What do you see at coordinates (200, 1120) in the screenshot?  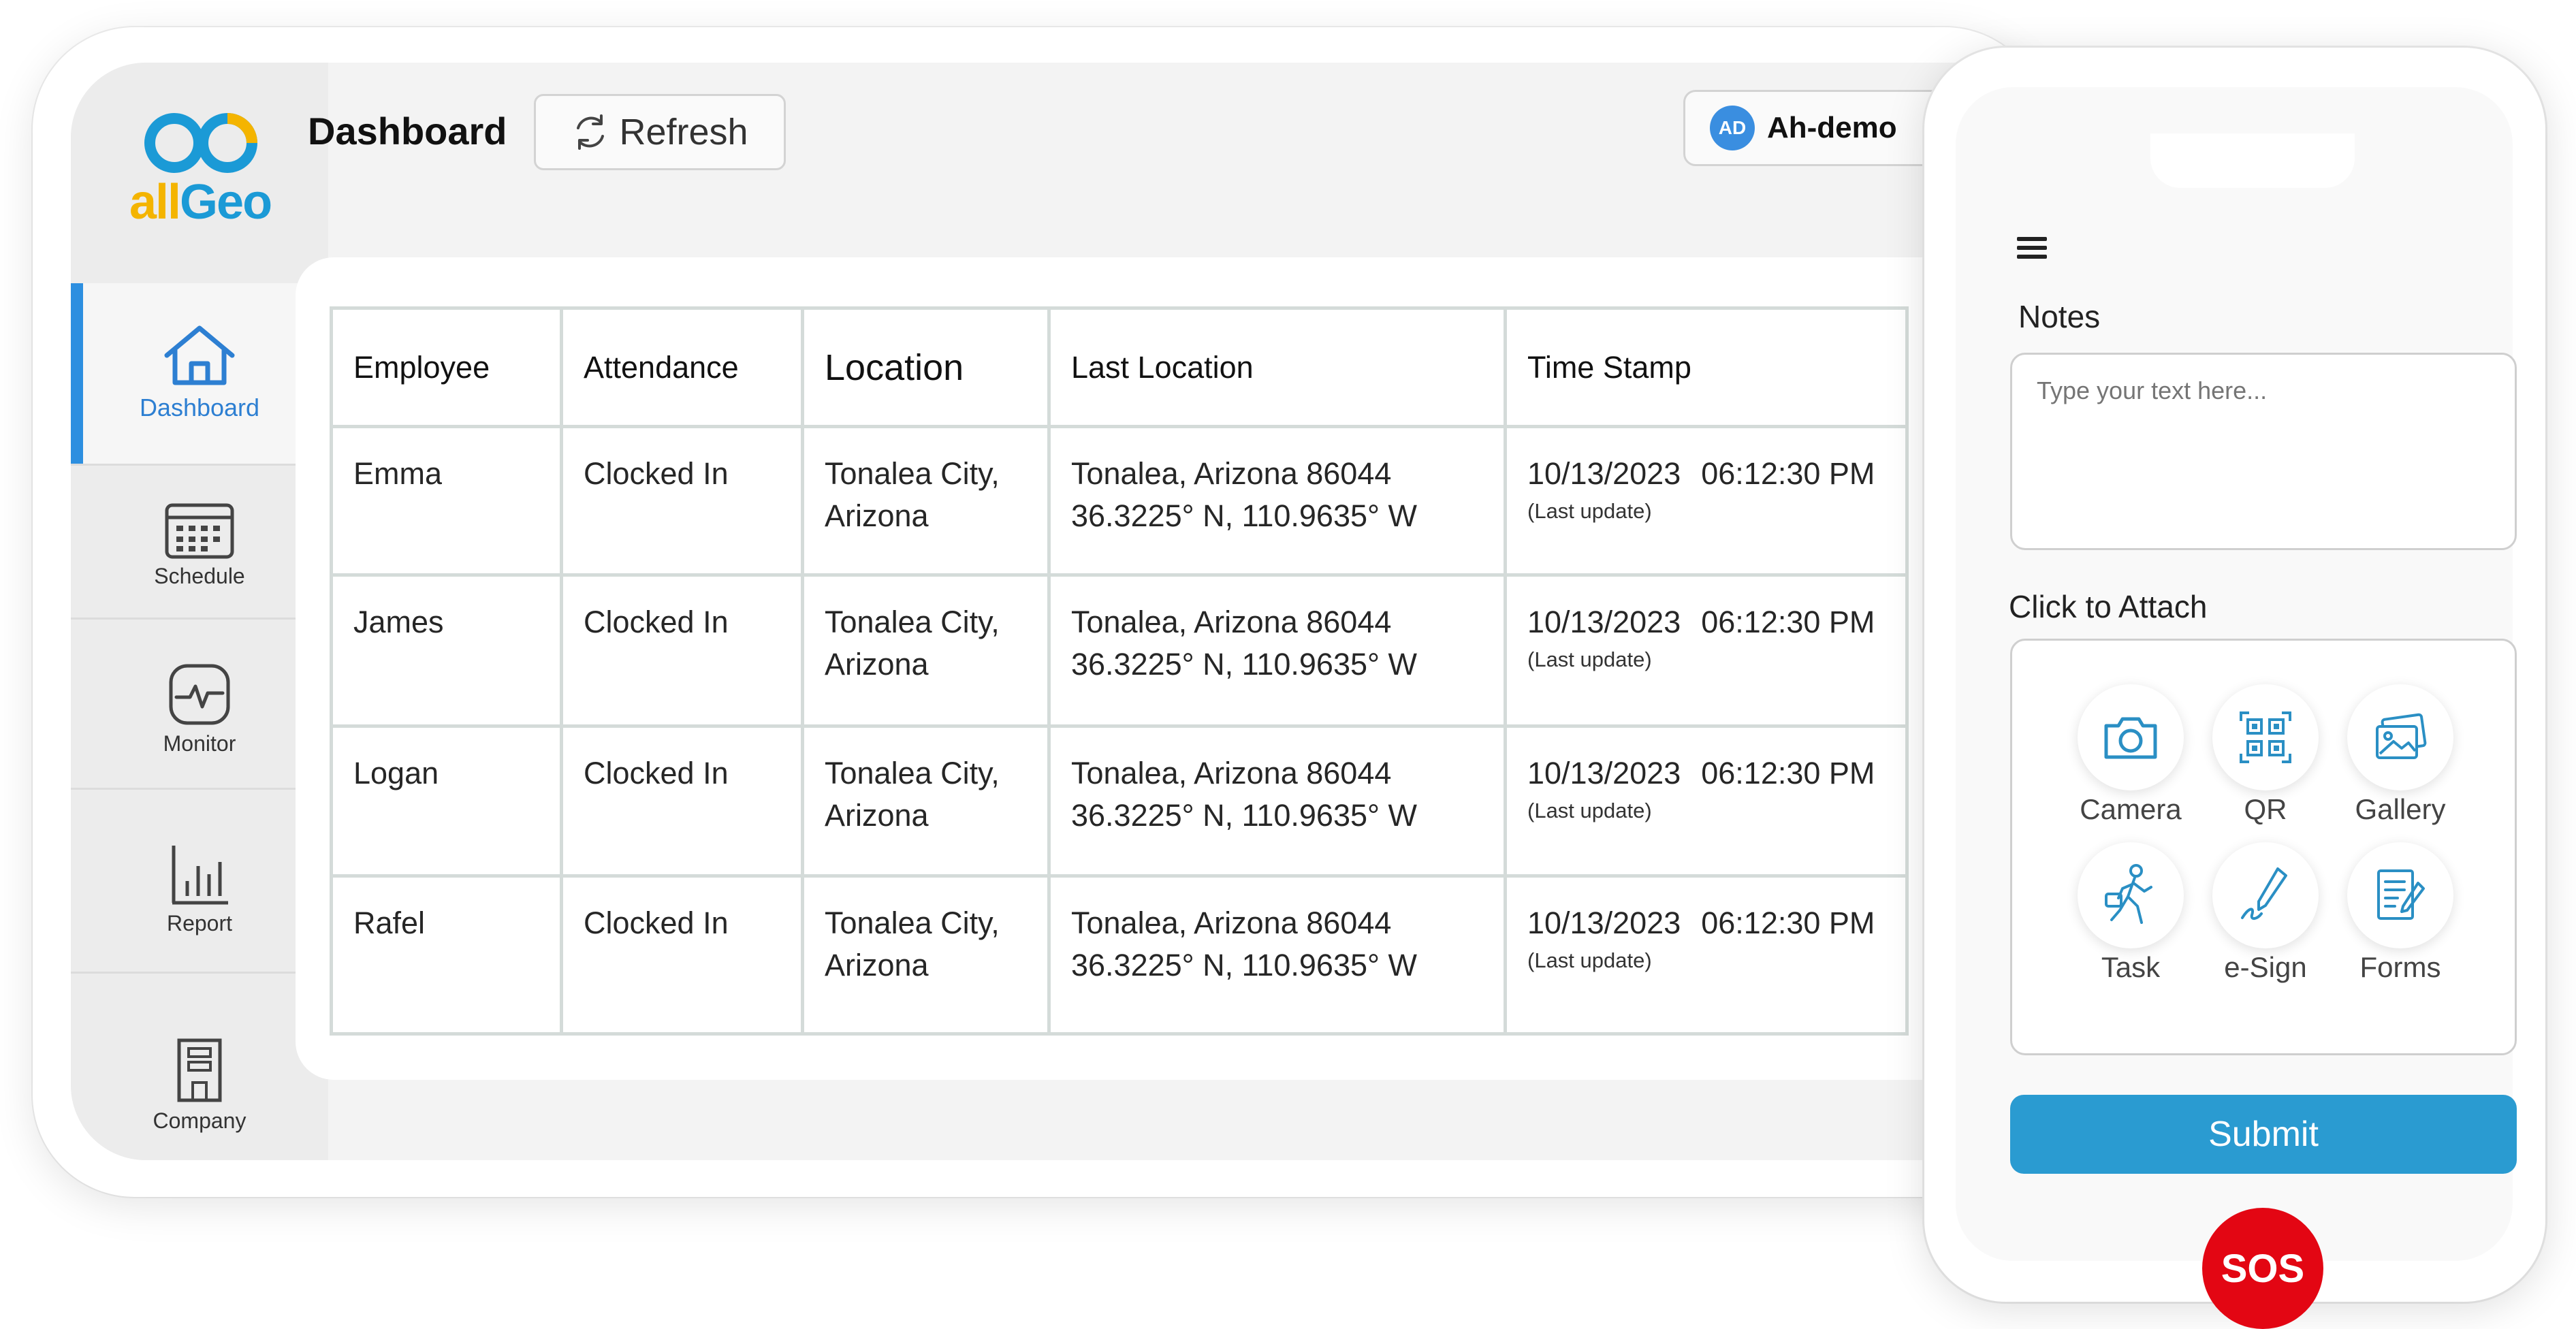 I see `sidebar-item-label: Company` at bounding box center [200, 1120].